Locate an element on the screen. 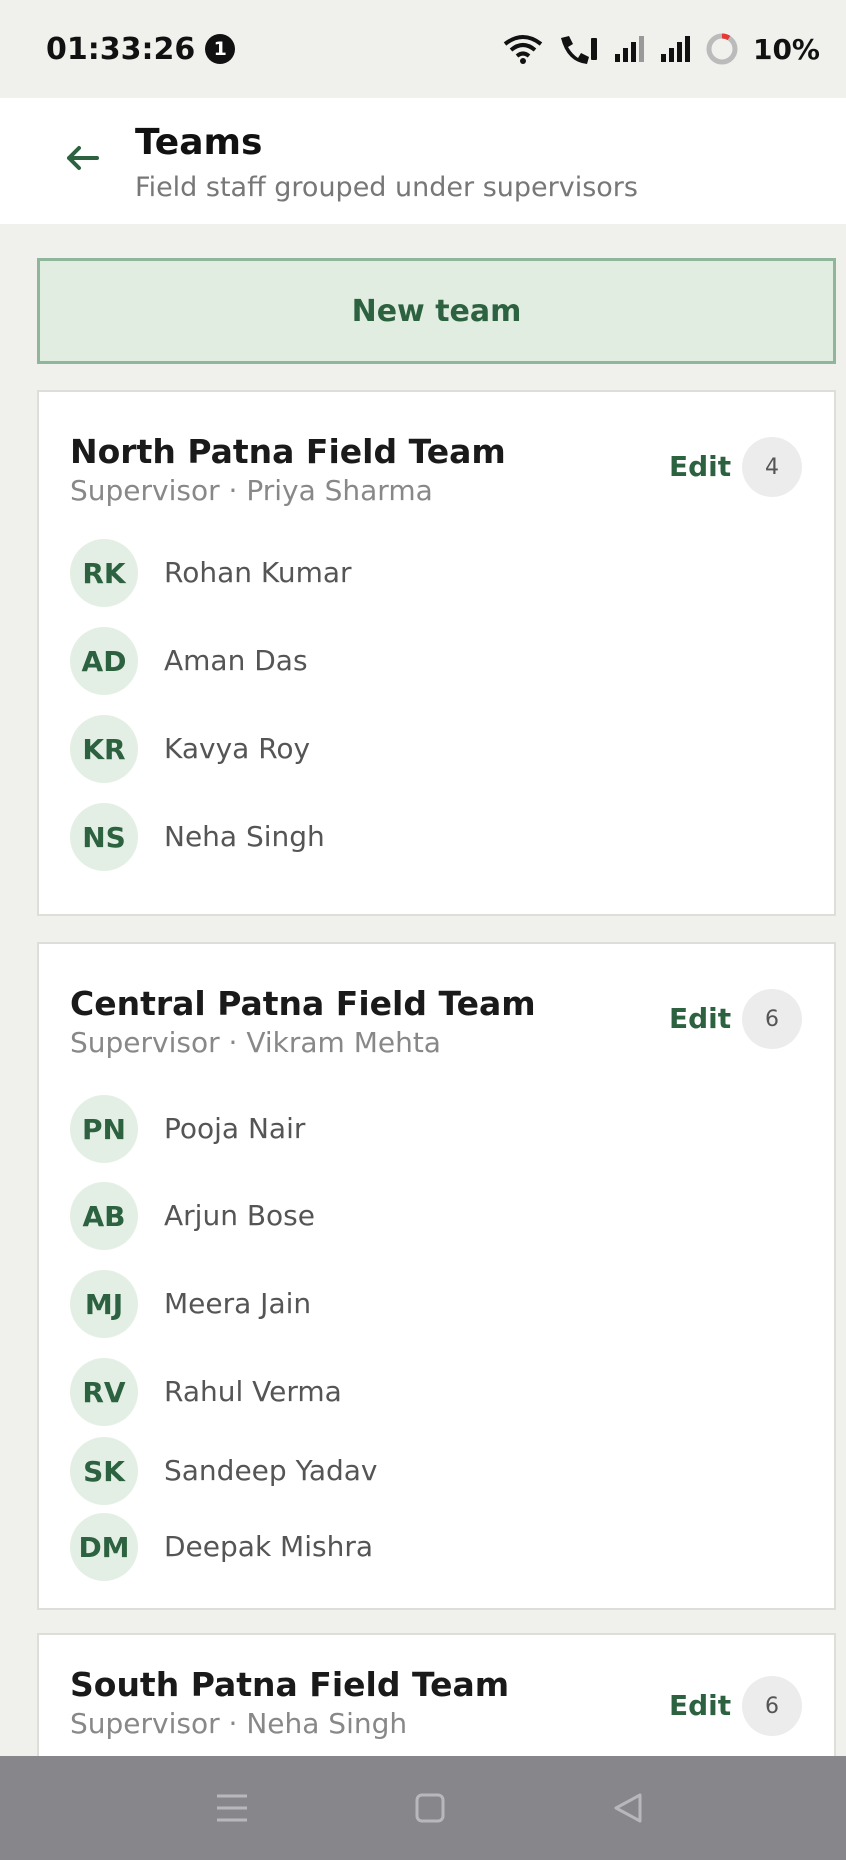  member-row: MJ Meera Jain is located at coordinates (420, 1304).